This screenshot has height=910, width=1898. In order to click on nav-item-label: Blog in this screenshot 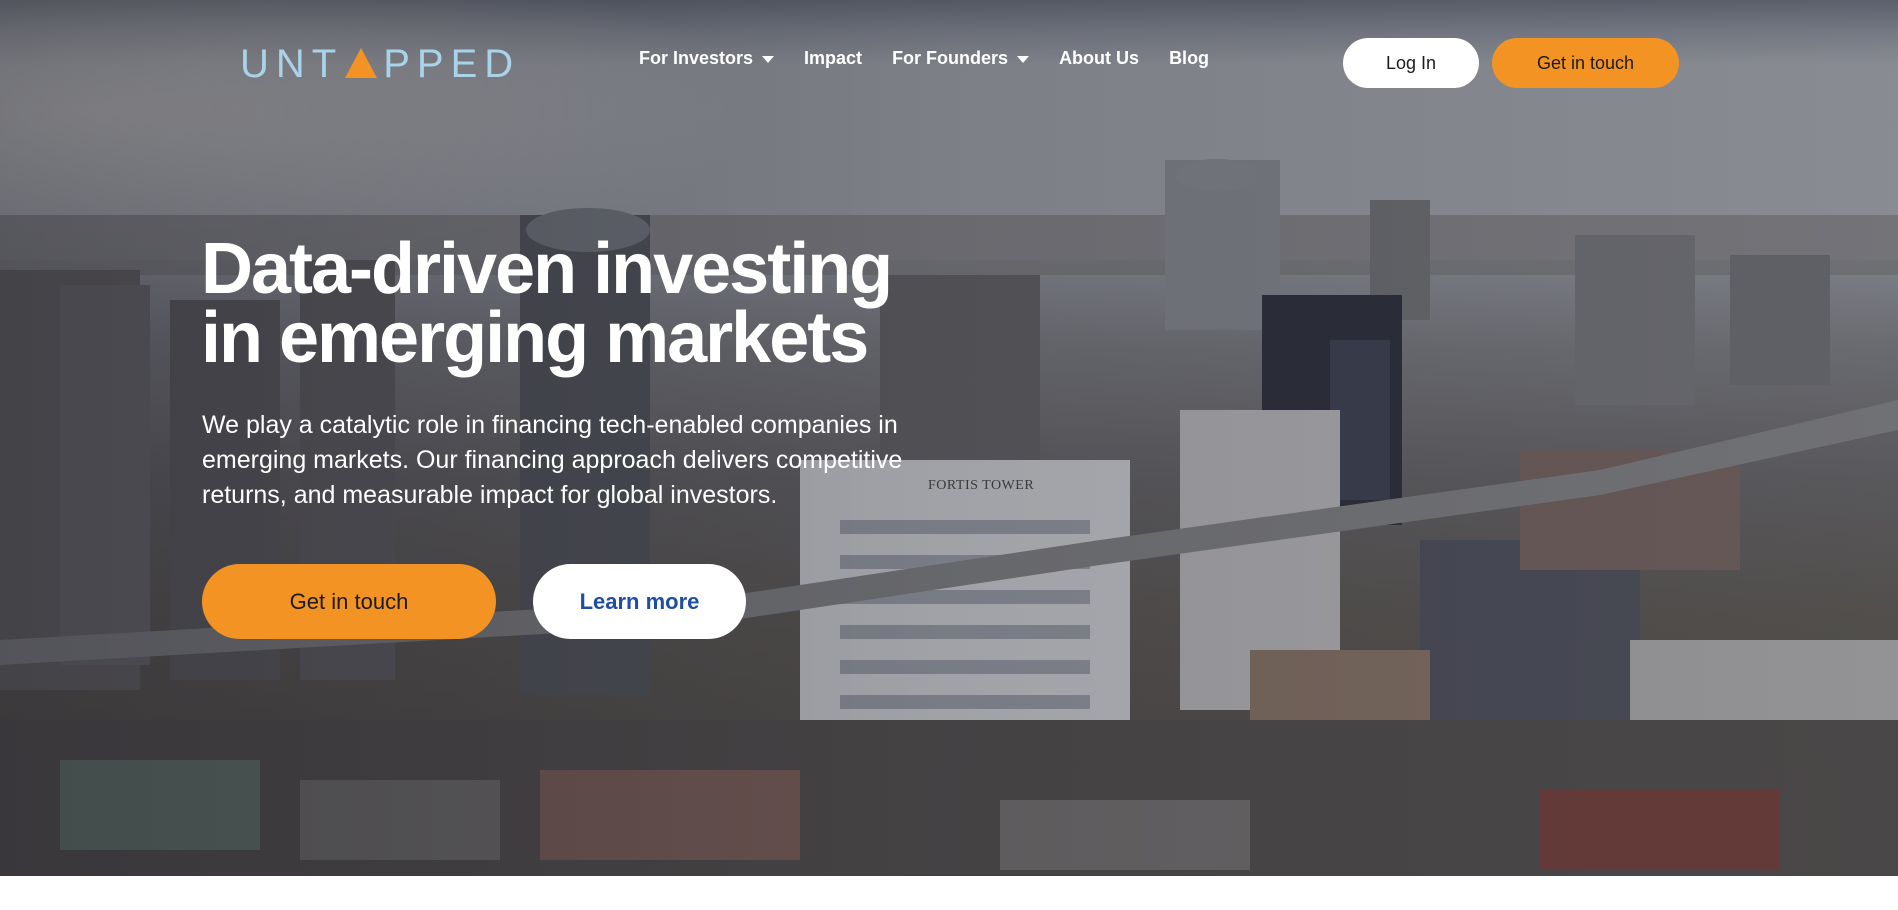, I will do `click(1189, 58)`.